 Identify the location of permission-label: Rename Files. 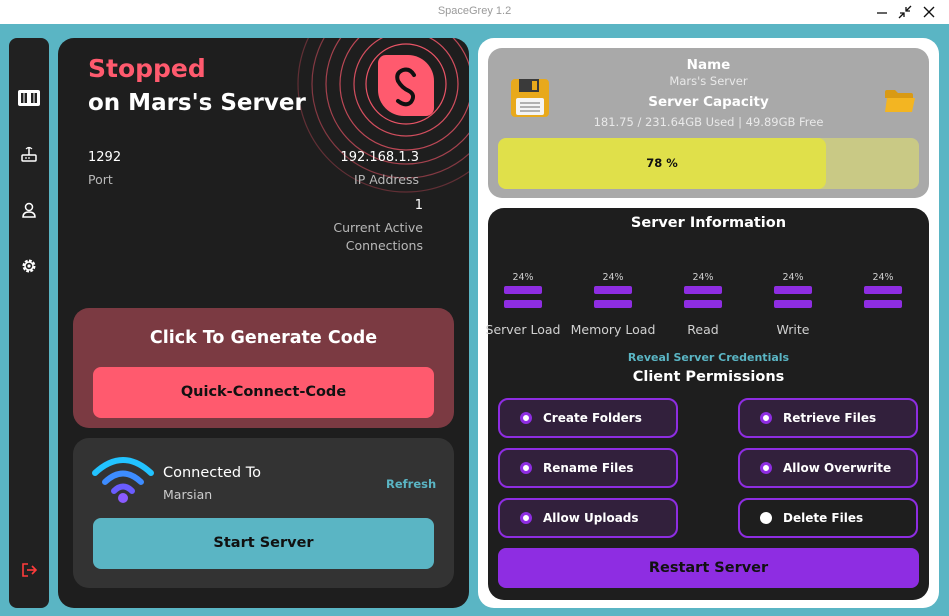
(588, 468).